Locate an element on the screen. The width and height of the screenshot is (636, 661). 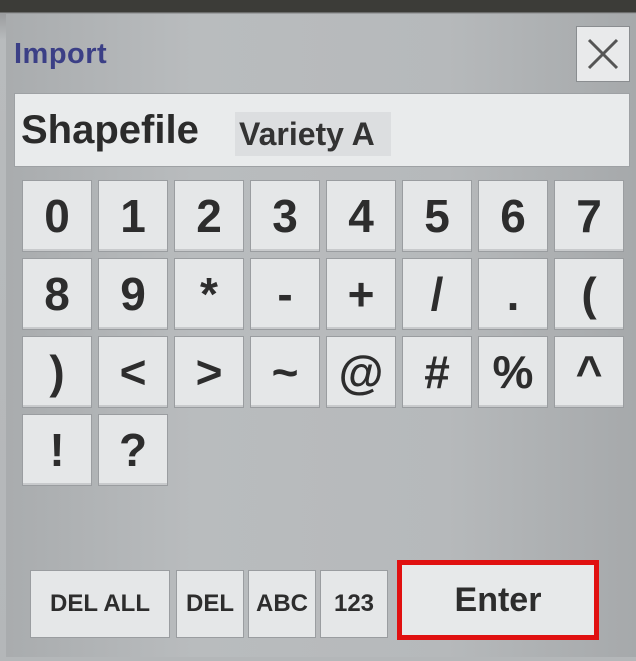
key-4: 4 is located at coordinates (361, 216).